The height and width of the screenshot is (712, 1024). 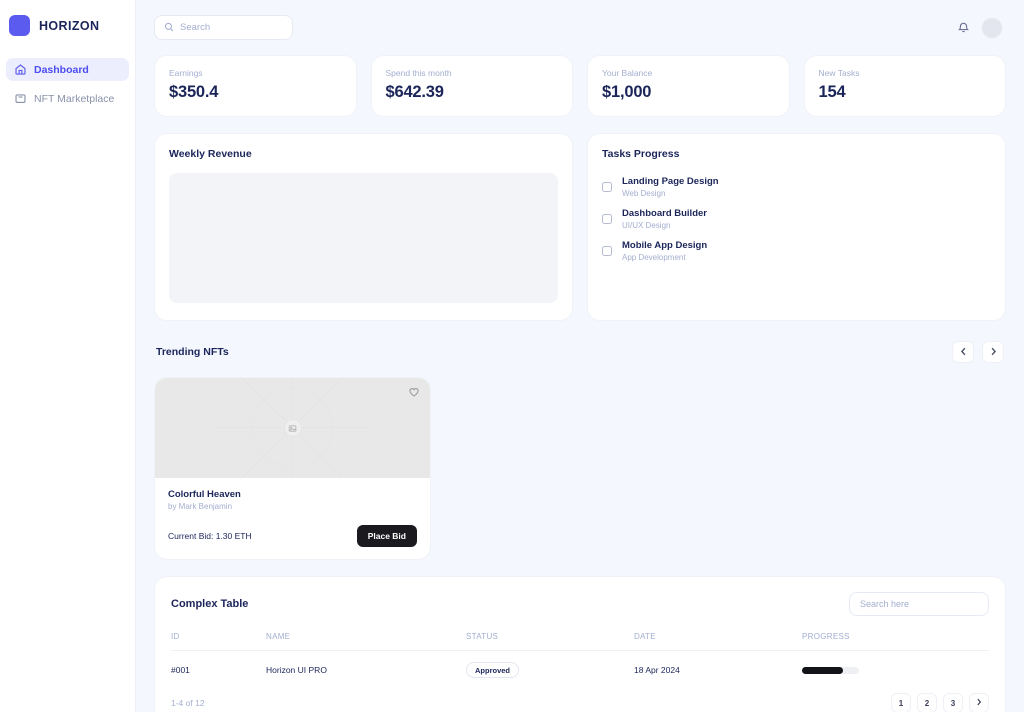 I want to click on stat-label: New Tasks, so click(x=839, y=73).